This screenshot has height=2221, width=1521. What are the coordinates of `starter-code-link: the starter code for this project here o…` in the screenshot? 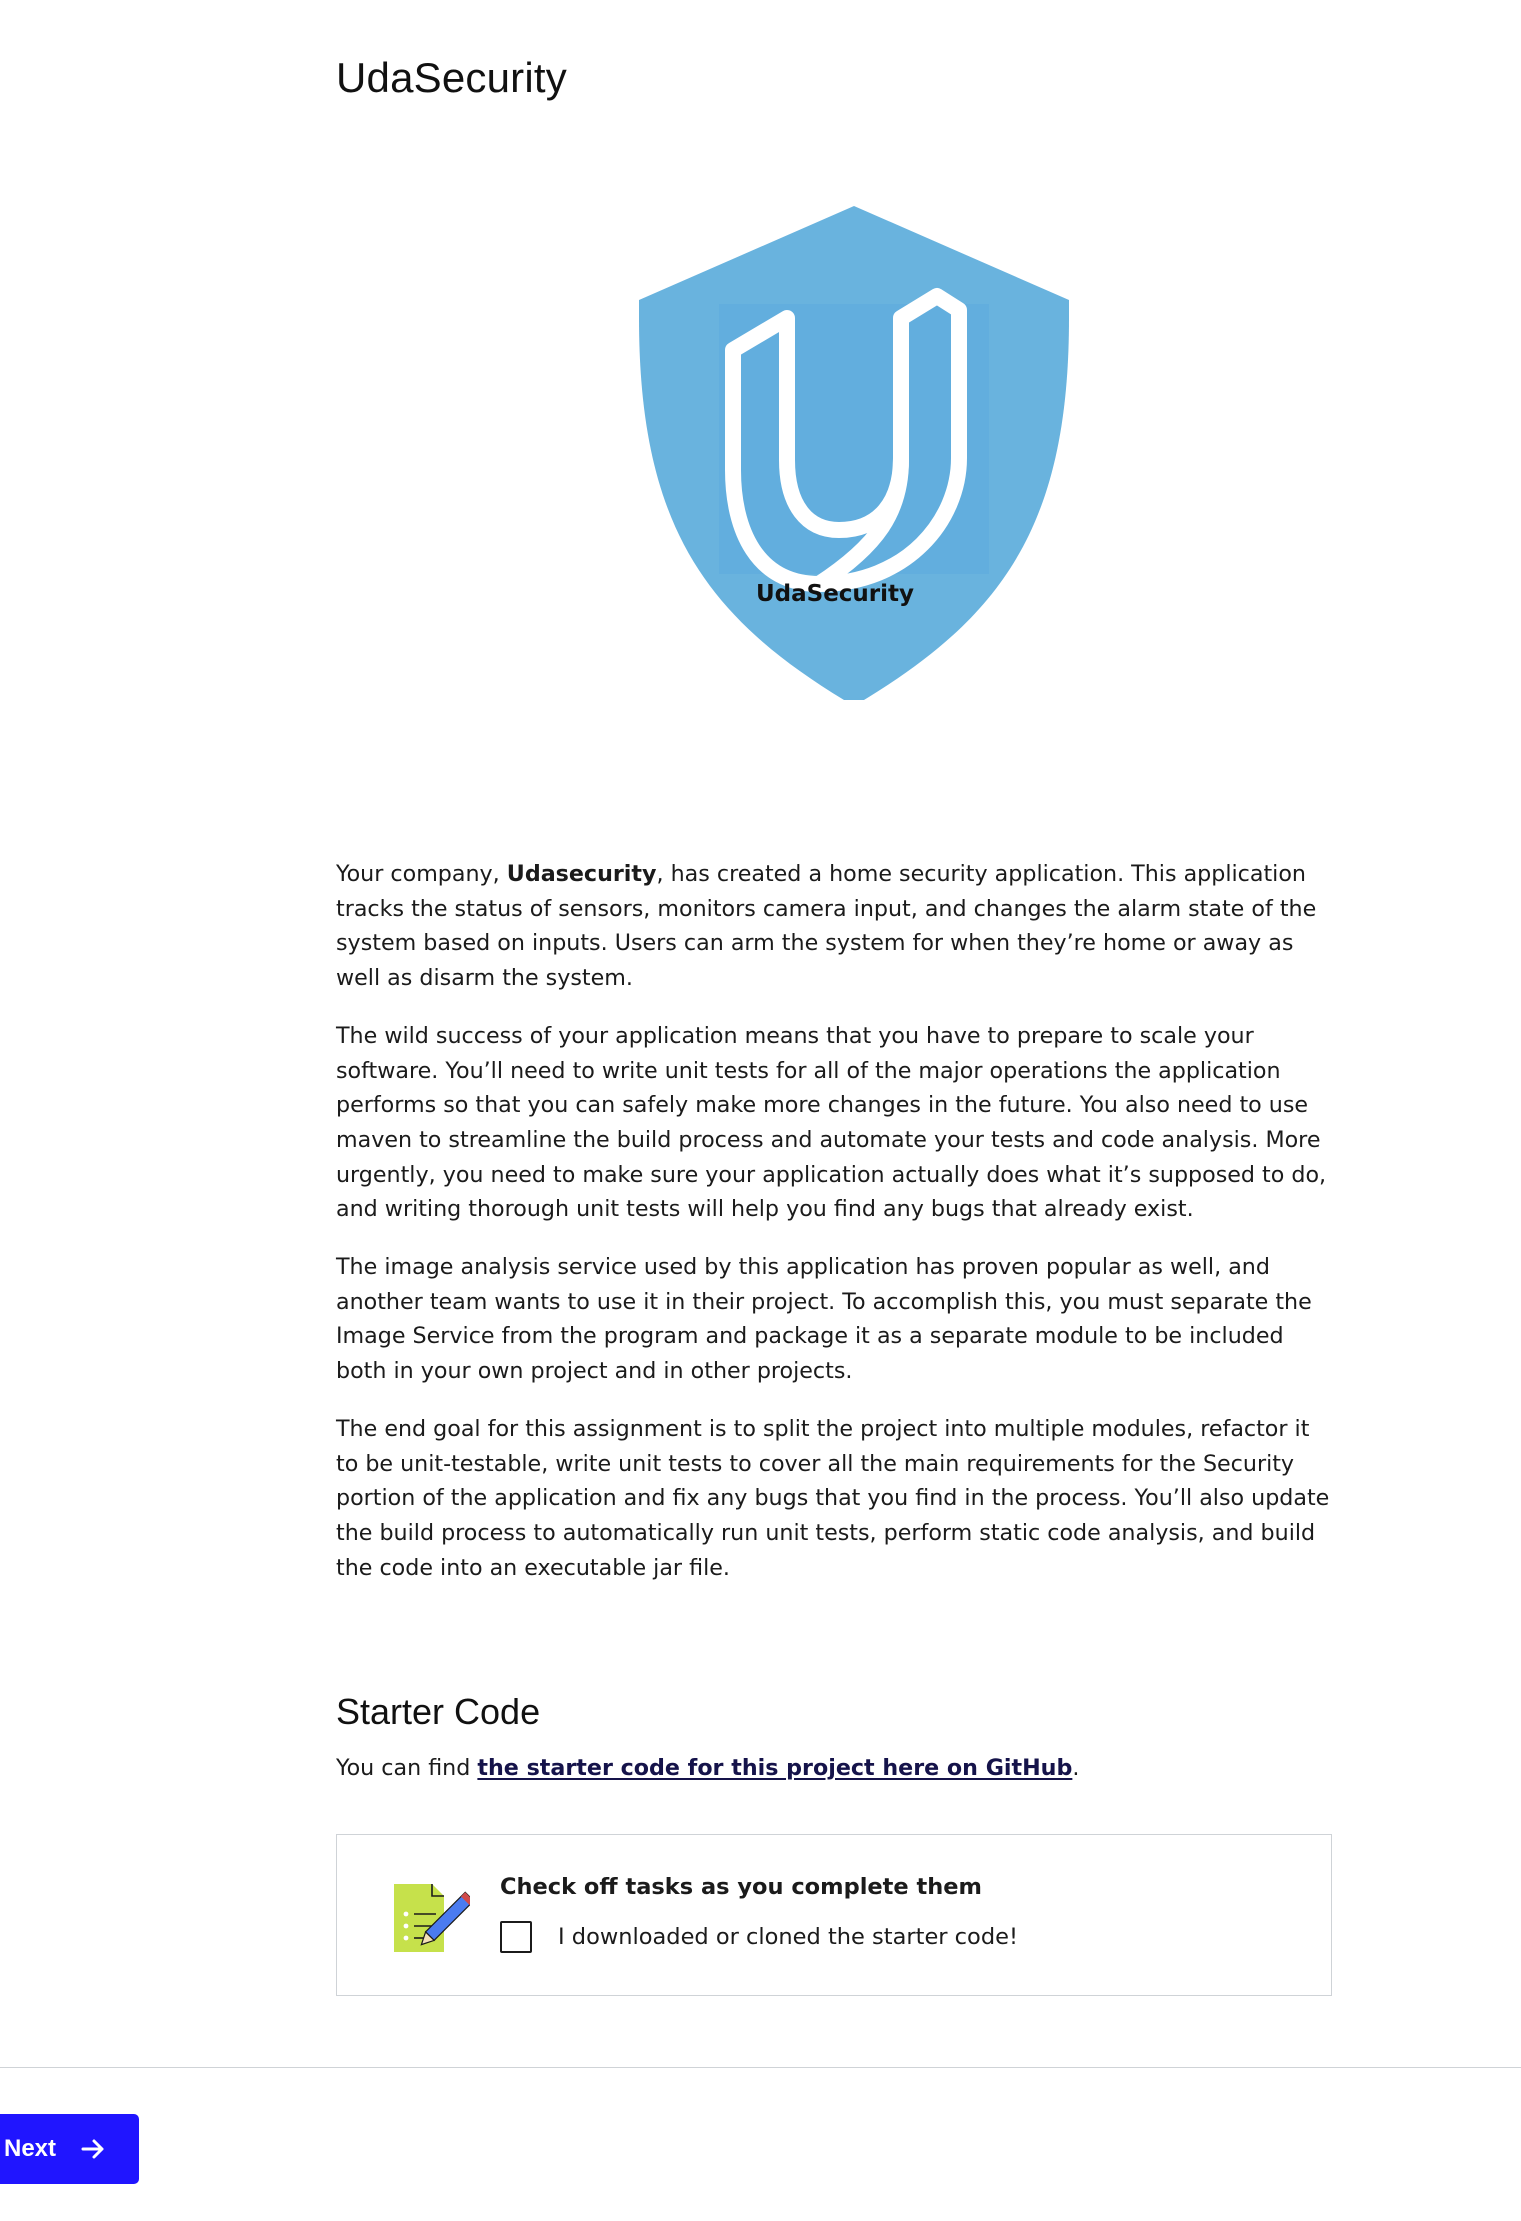 It's located at (774, 1768).